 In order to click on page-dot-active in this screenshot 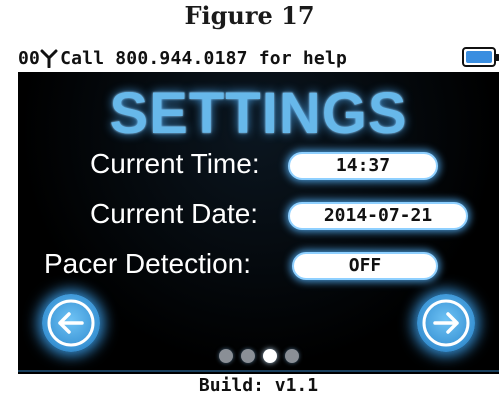, I will do `click(270, 356)`.